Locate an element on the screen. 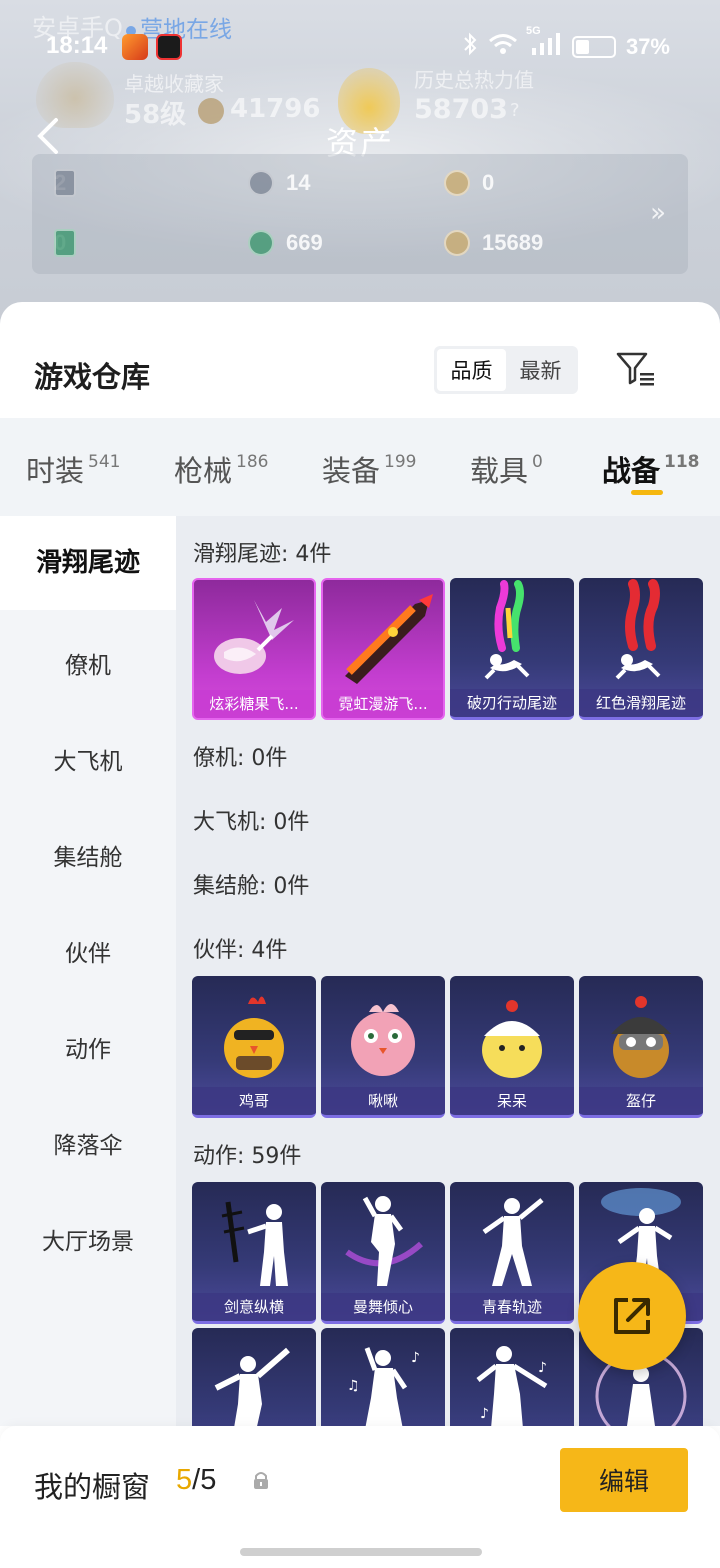 The image size is (720, 1568). item-name: 破刃行动尾迹 is located at coordinates (512, 703).